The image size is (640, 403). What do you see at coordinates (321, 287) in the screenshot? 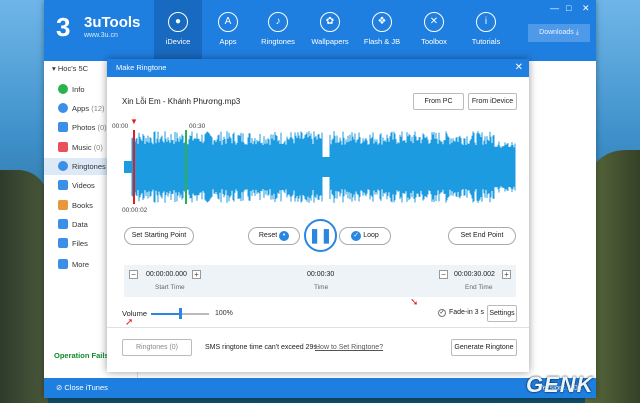
I see `time-caption: Time` at bounding box center [321, 287].